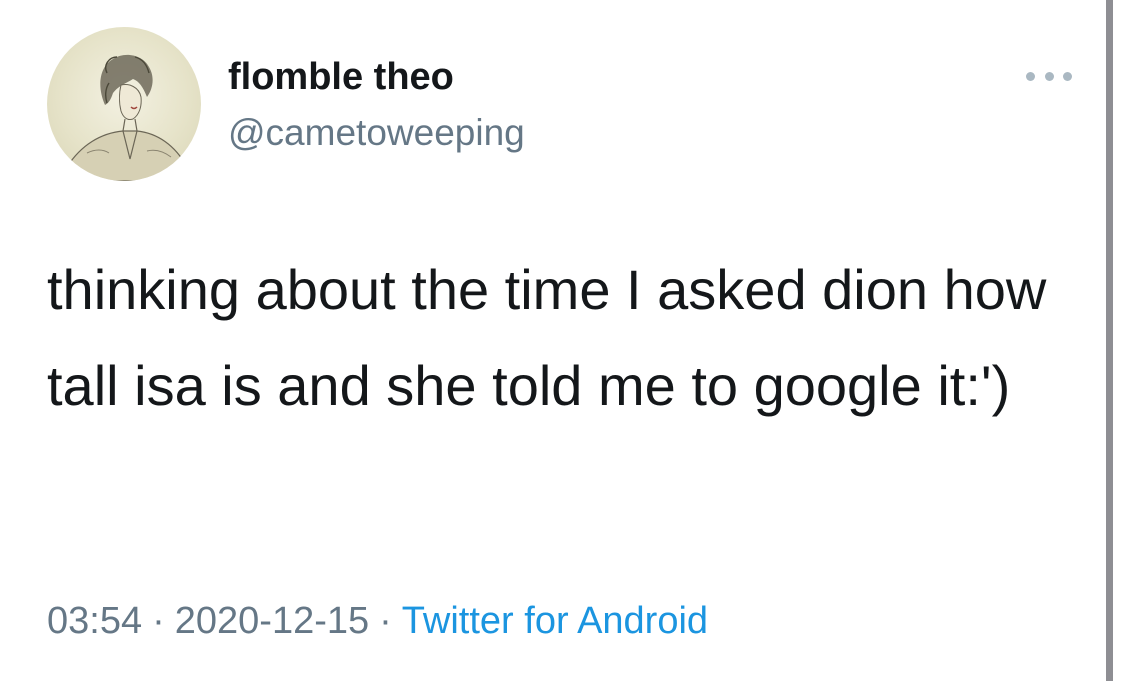 Image resolution: width=1124 pixels, height=681 pixels. What do you see at coordinates (341, 77) in the screenshot?
I see `display-name: flomble theo` at bounding box center [341, 77].